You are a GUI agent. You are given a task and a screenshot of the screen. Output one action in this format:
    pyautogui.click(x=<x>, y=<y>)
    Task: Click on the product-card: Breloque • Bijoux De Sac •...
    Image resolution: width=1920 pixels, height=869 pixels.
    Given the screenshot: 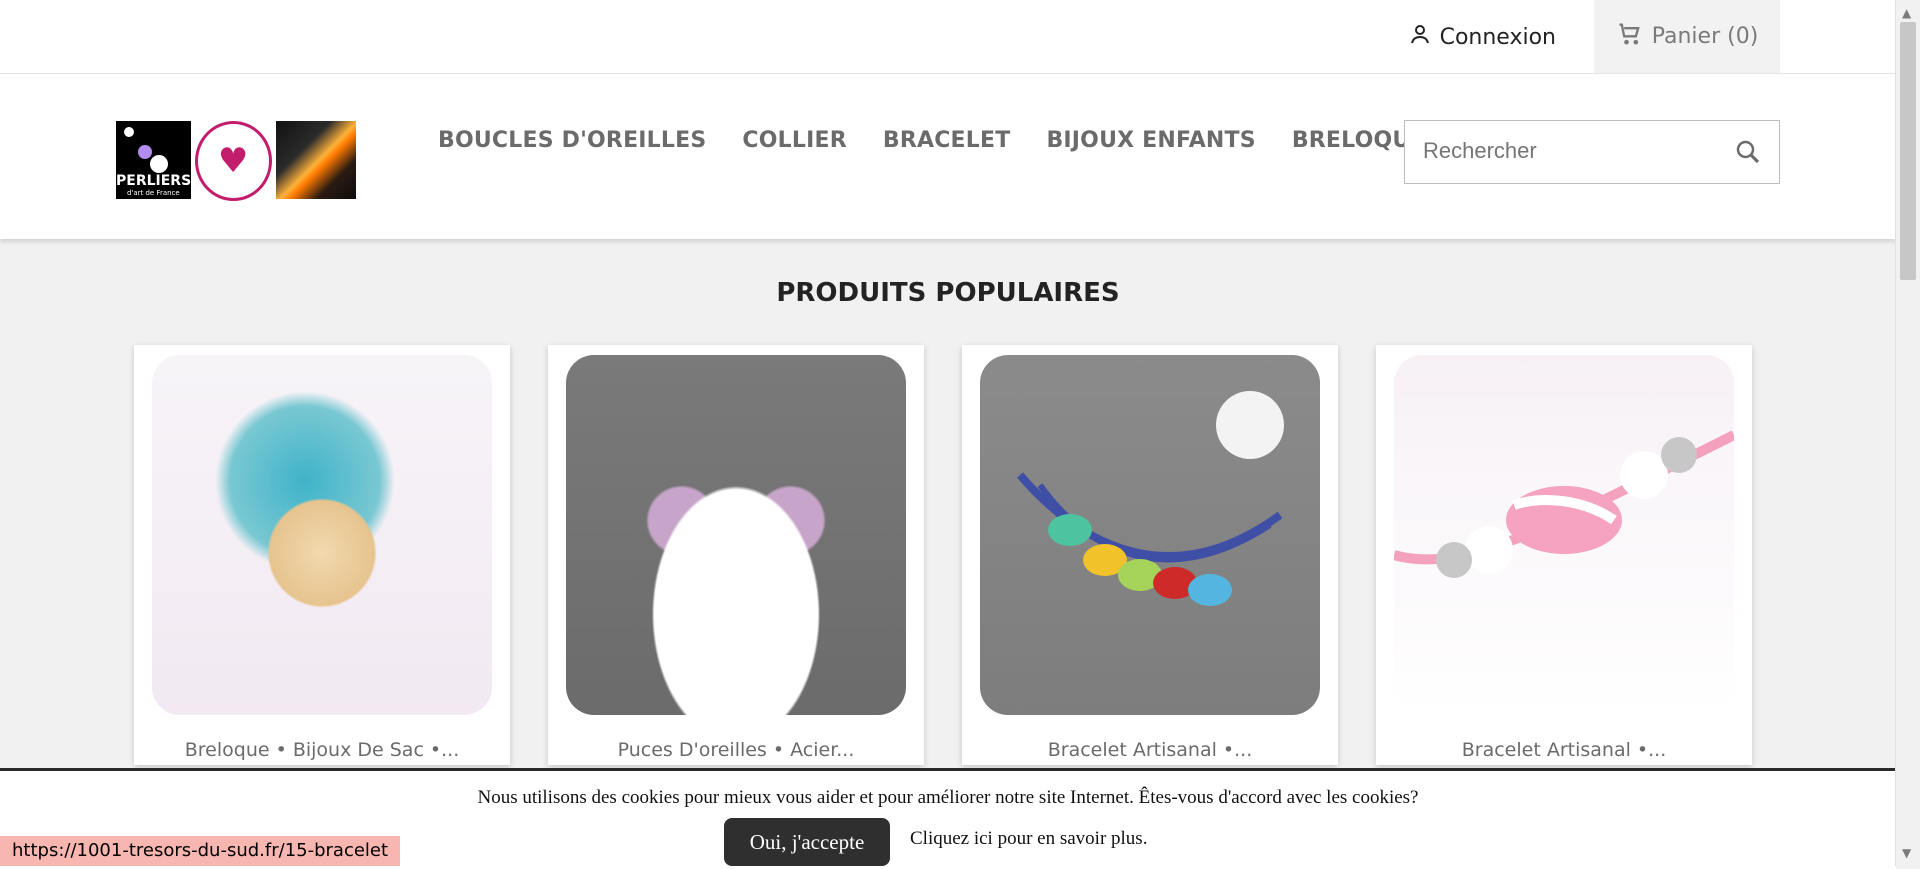 What is the action you would take?
    pyautogui.click(x=322, y=555)
    